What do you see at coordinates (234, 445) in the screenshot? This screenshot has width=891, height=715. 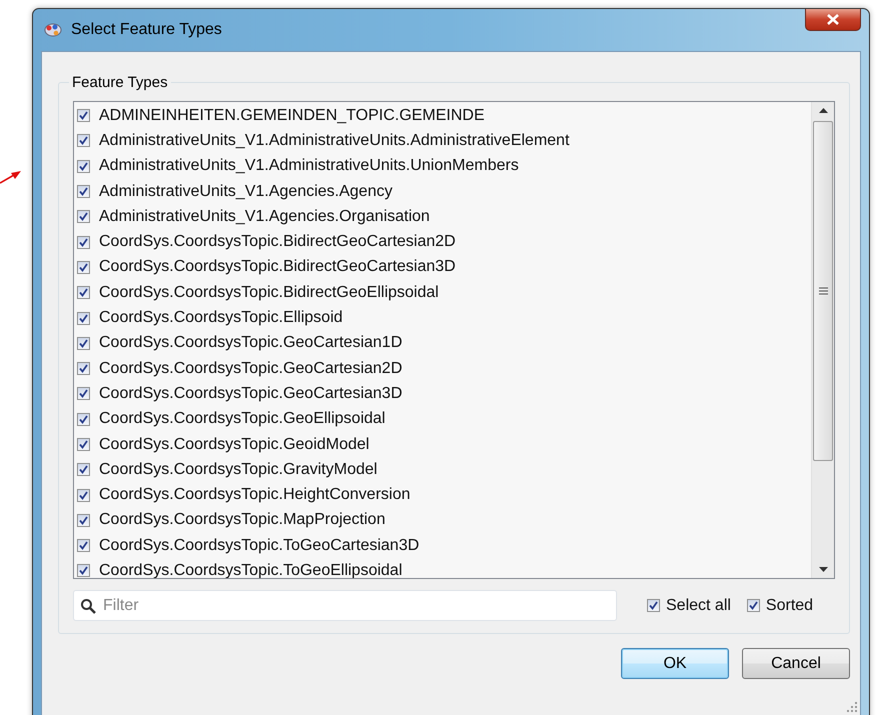 I see `feature-type-label: CoordSys.CoordsysTopic.GeoidModel` at bounding box center [234, 445].